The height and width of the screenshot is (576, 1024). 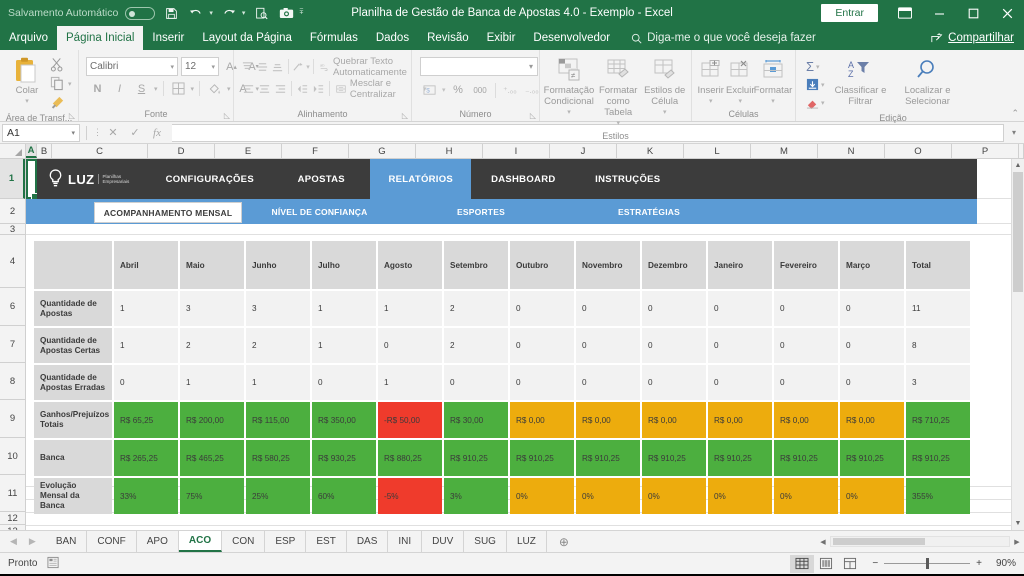 What do you see at coordinates (248, 88) in the screenshot?
I see `align-left-icon` at bounding box center [248, 88].